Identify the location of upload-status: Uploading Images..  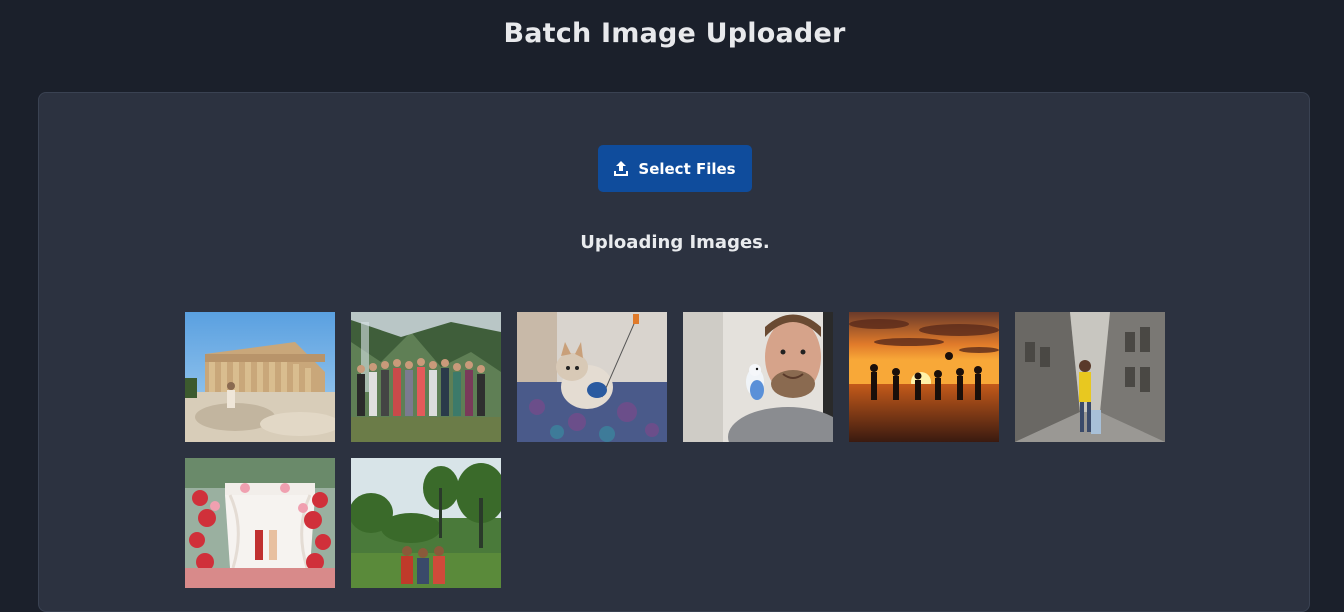
(675, 242).